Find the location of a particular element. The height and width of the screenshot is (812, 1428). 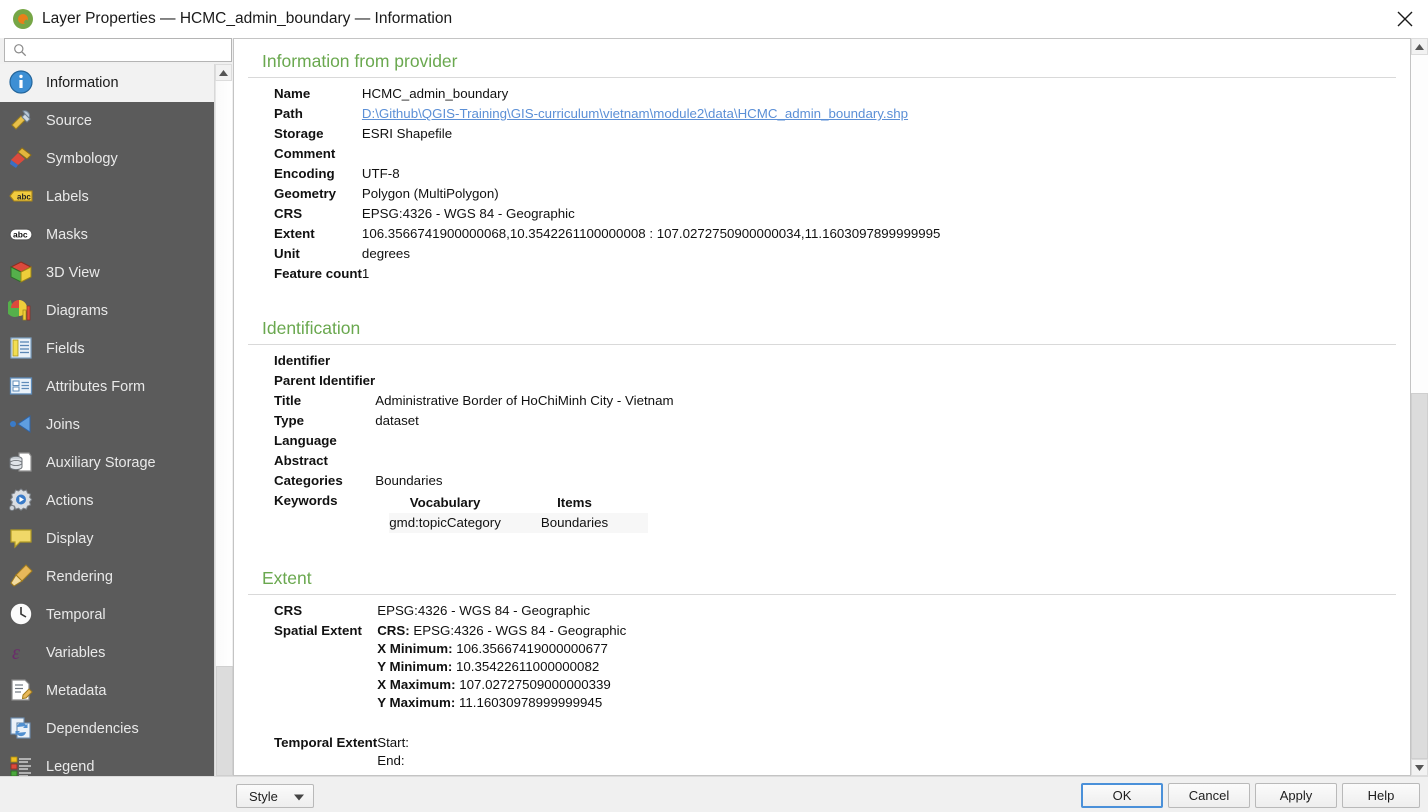

sidebar-item-source: Source is located at coordinates (107, 121).